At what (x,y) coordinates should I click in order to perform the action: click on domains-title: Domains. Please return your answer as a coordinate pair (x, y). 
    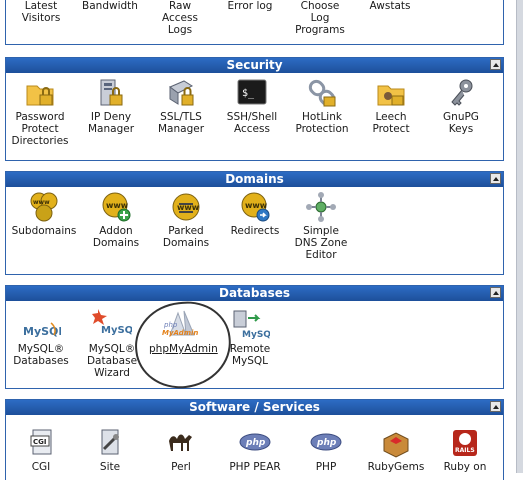
    Looking at the image, I should click on (254, 179).